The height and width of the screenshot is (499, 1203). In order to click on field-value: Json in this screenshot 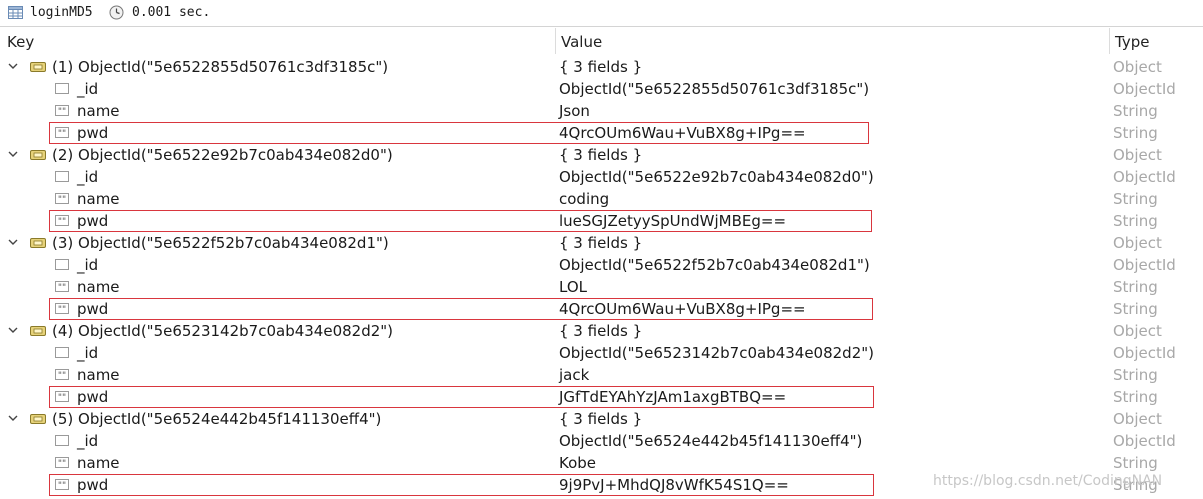, I will do `click(574, 111)`.